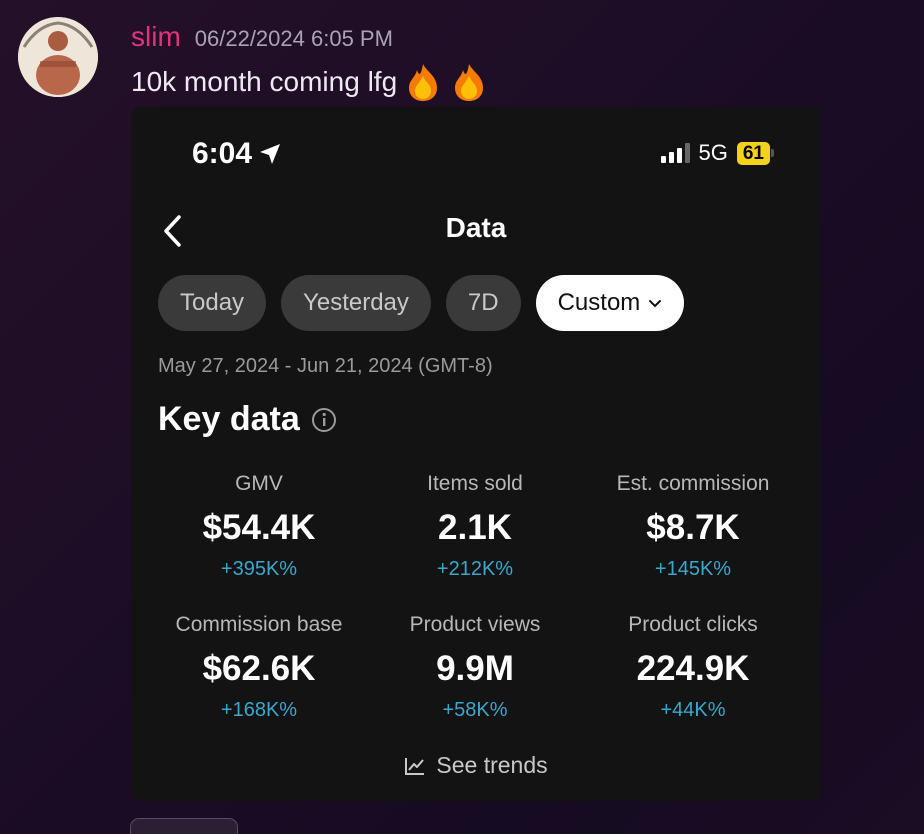  I want to click on user-avatar, so click(58, 57).